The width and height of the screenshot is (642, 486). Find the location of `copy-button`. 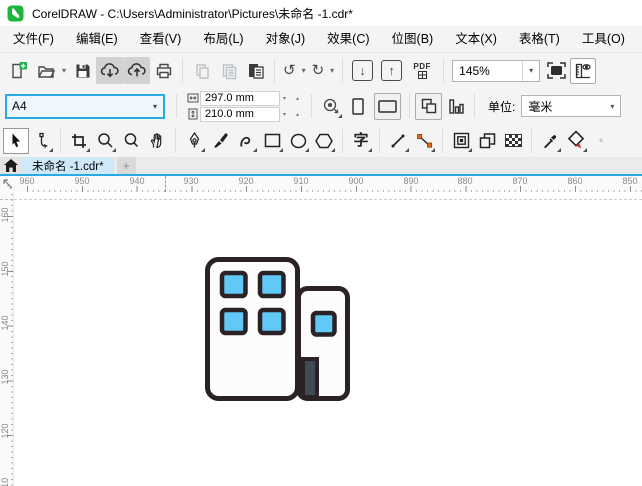

copy-button is located at coordinates (228, 70).